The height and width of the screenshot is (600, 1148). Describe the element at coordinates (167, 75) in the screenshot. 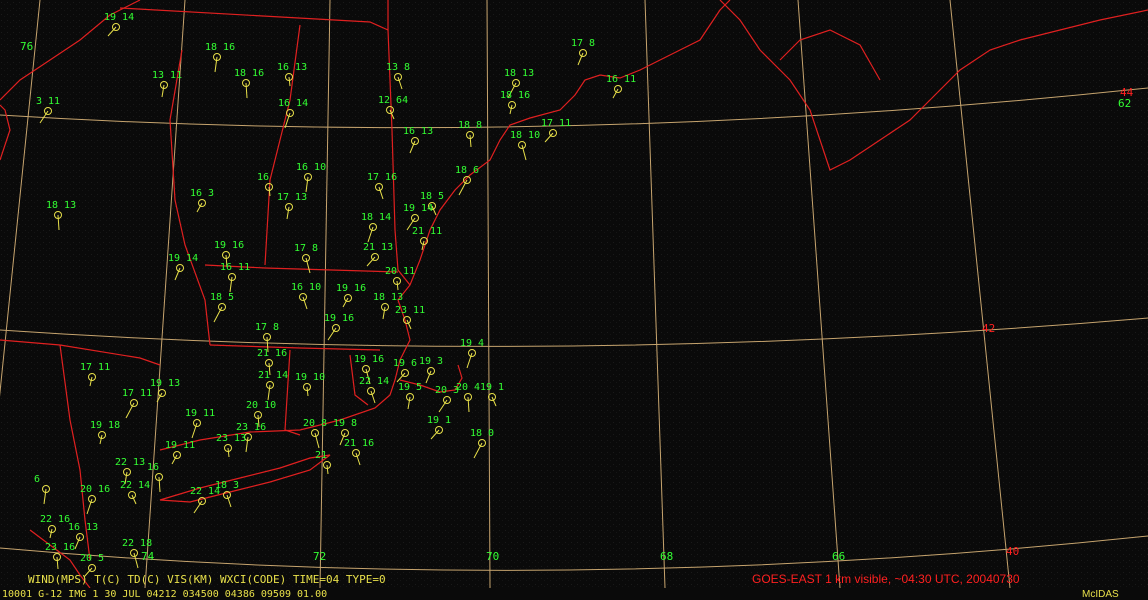

I see `station-temp-dewpoint: 13 11` at that location.